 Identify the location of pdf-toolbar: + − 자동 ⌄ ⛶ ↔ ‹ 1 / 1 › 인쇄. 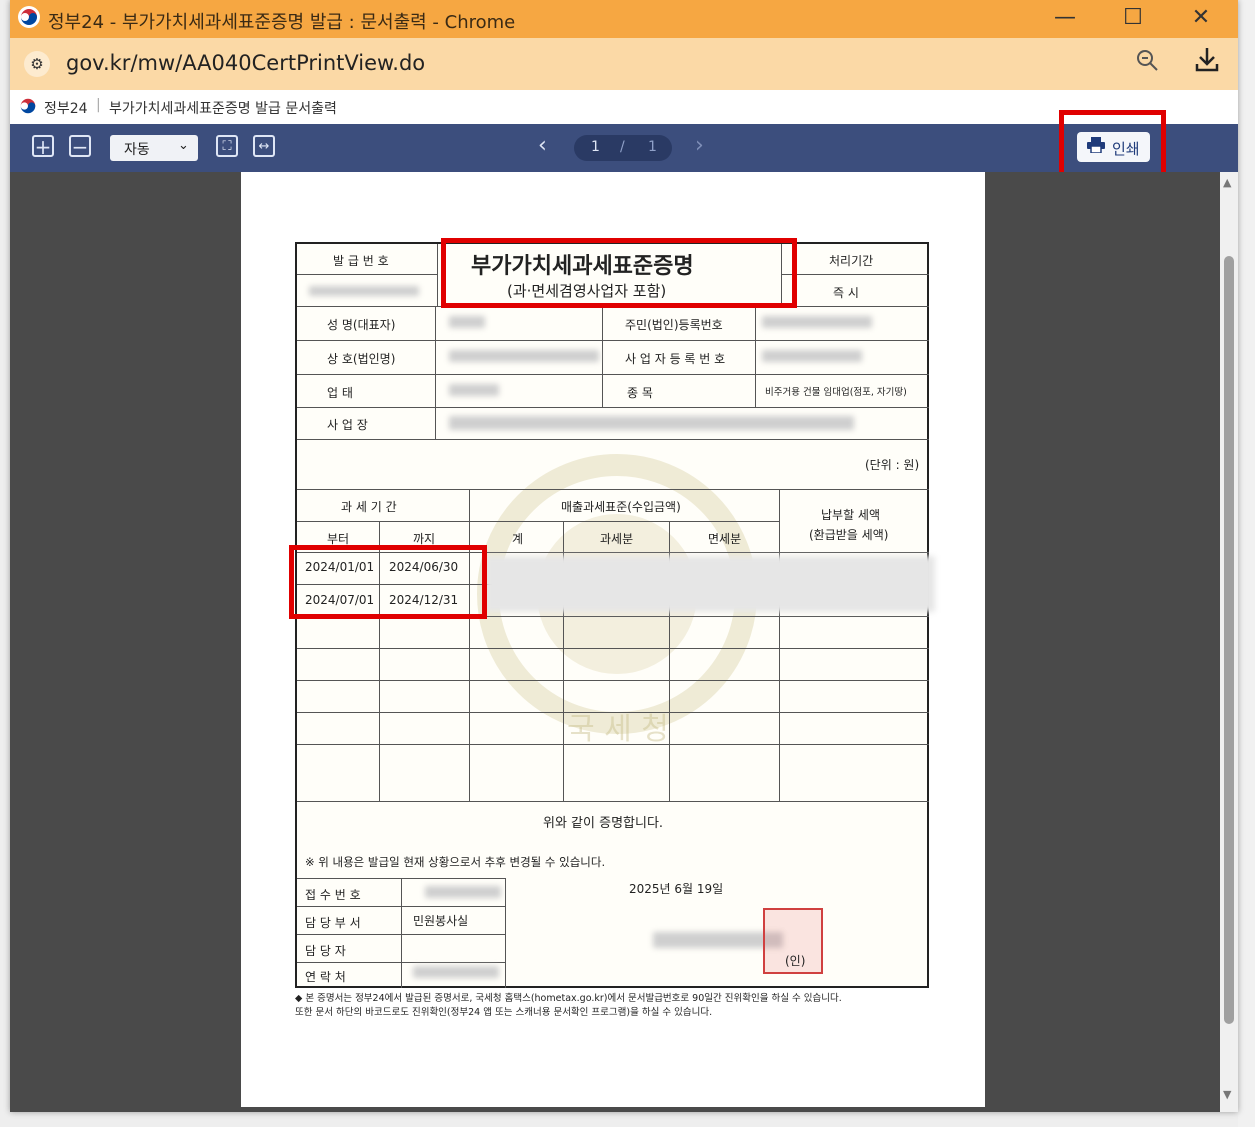
(624, 148).